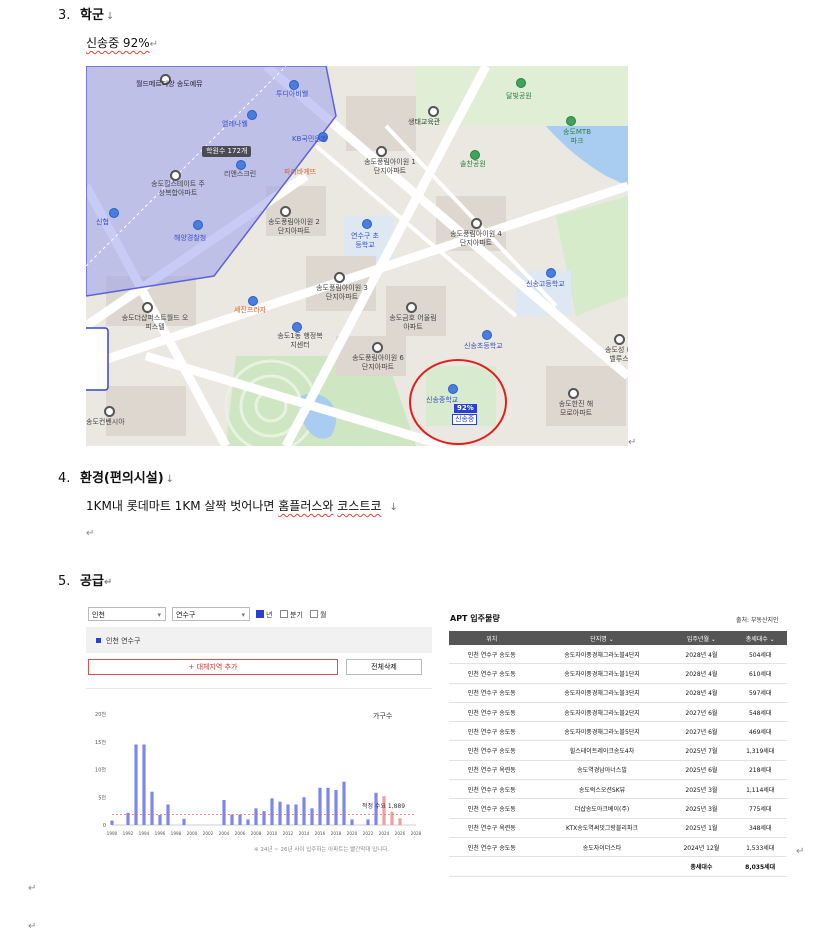  I want to click on table-row: 인천 연수구 송도동 더샵송도아크베이(주) 2025년 3월 775세대, so click(618, 808).